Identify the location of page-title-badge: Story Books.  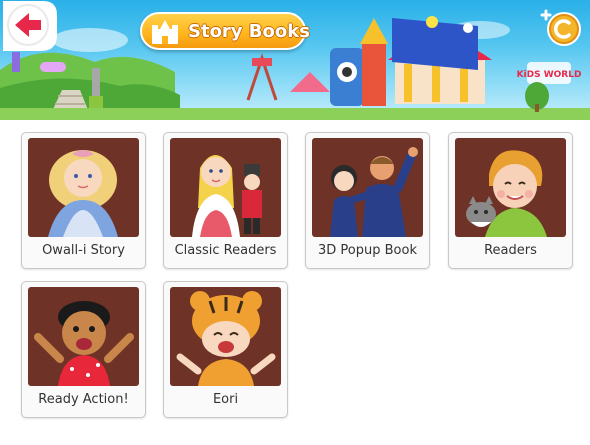
(225, 31).